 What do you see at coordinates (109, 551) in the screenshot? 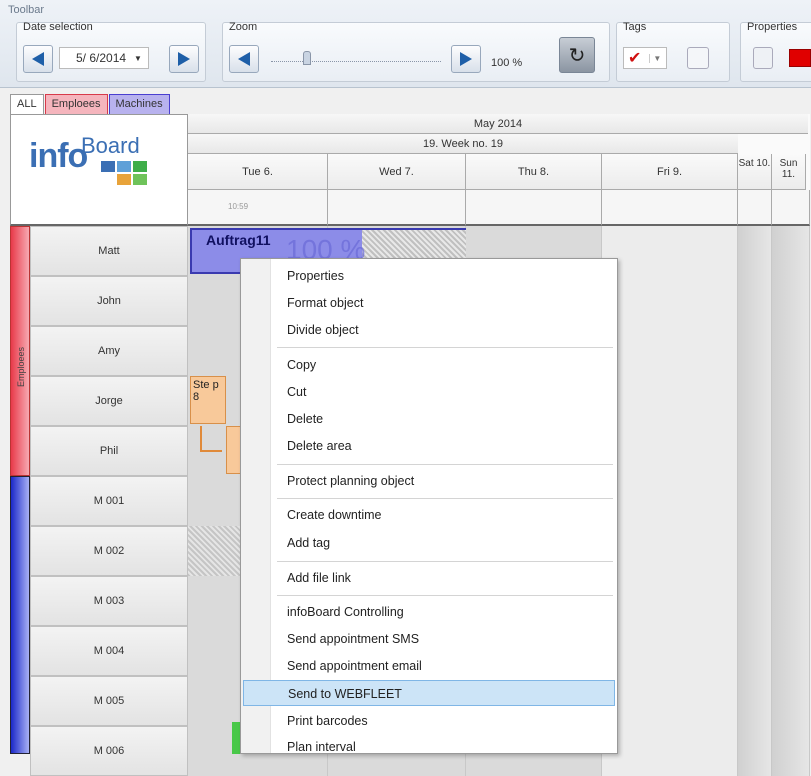
I see `row-label: M 002` at bounding box center [109, 551].